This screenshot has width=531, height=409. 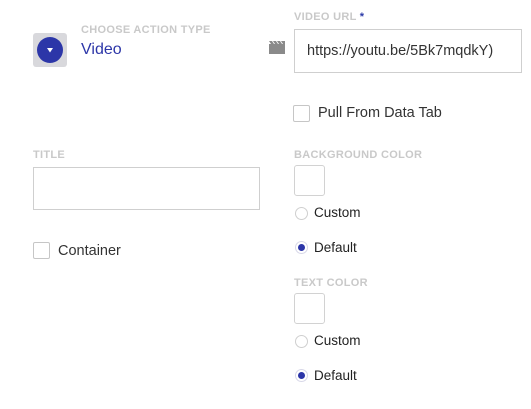 I want to click on action-type-button, so click(x=50, y=50).